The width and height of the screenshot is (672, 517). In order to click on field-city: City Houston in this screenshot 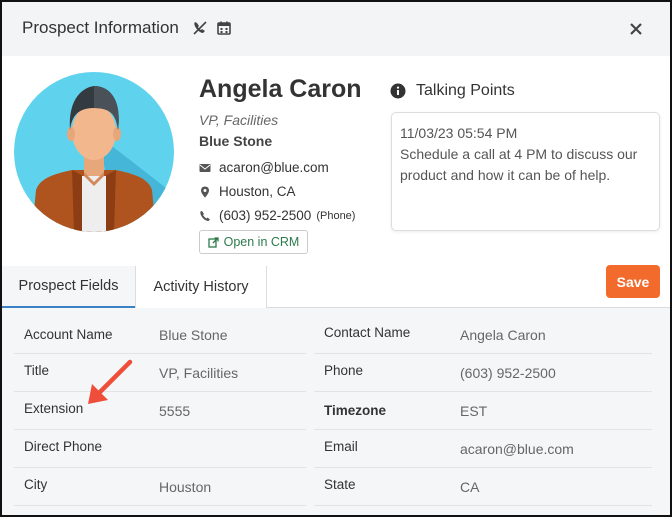, I will do `click(160, 487)`.